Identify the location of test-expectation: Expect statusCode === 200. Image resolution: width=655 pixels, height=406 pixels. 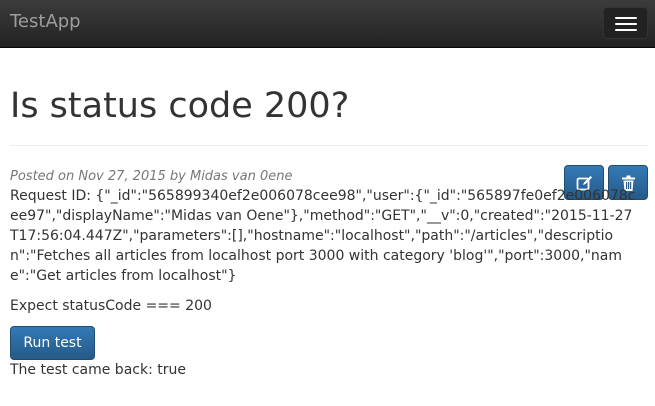
(111, 306).